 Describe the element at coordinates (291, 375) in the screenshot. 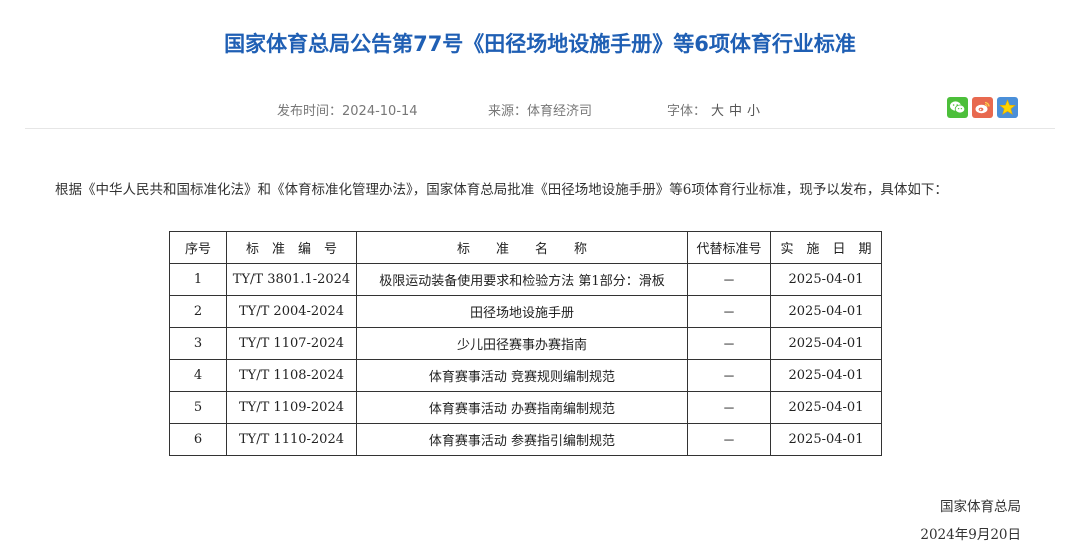

I see `cell-code: TY/T 1108-2024` at that location.